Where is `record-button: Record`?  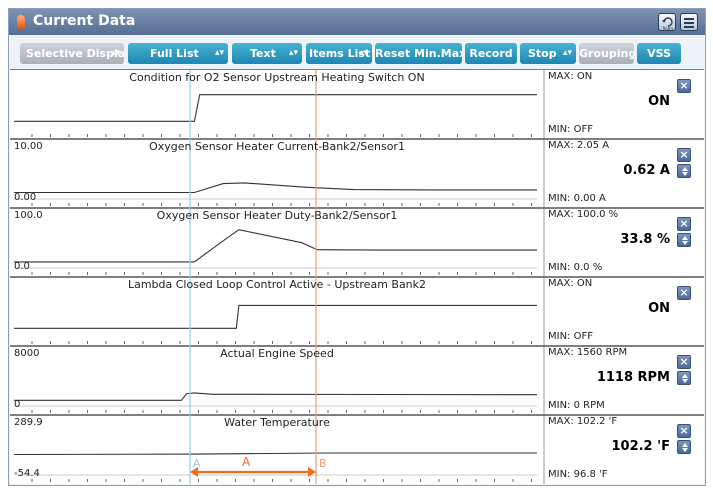
record-button: Record is located at coordinates (491, 53).